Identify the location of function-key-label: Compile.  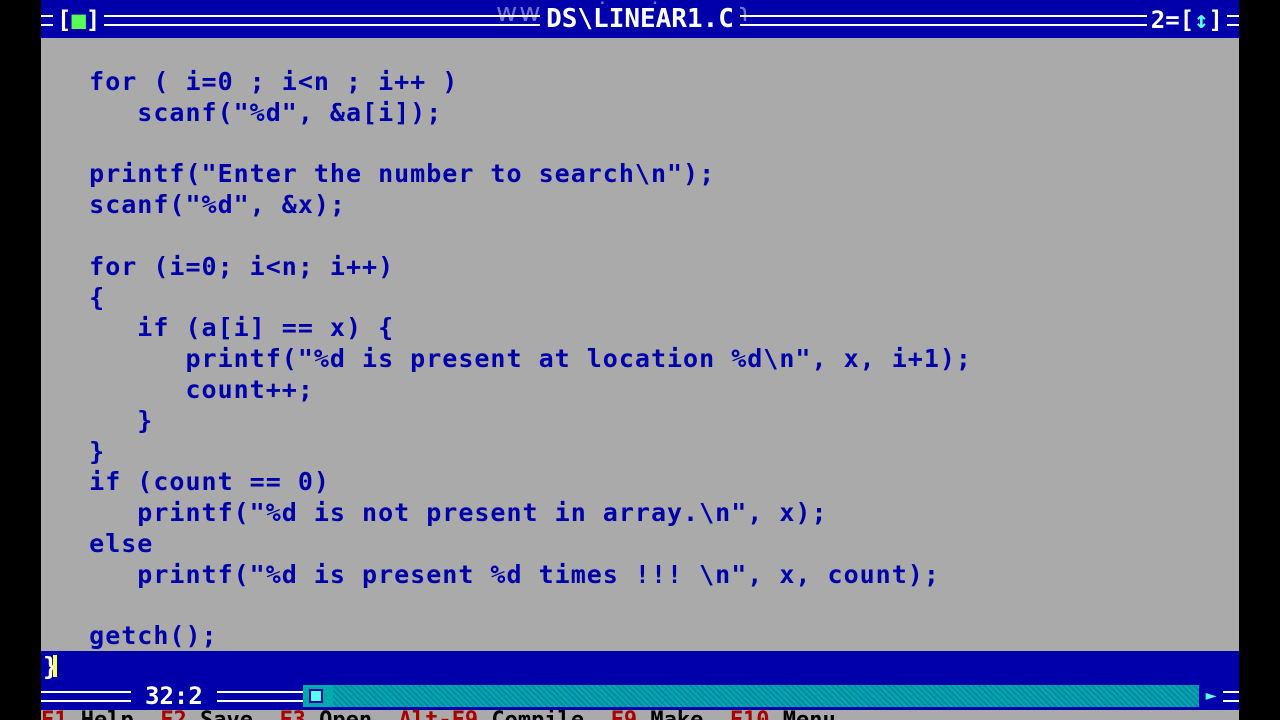
(544, 715).